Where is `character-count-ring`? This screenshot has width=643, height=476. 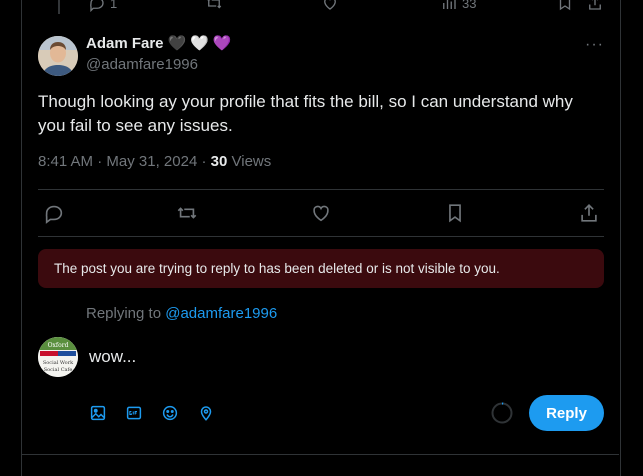 character-count-ring is located at coordinates (502, 413).